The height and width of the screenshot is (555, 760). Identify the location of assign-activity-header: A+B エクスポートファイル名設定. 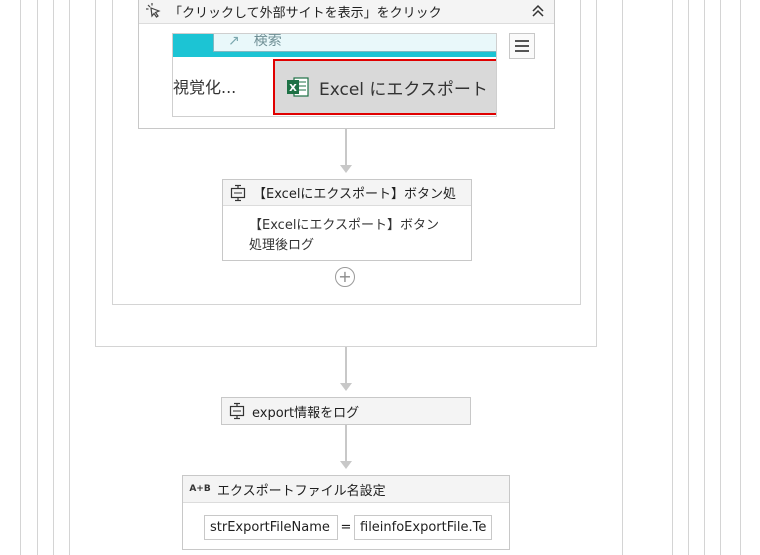
(346, 489).